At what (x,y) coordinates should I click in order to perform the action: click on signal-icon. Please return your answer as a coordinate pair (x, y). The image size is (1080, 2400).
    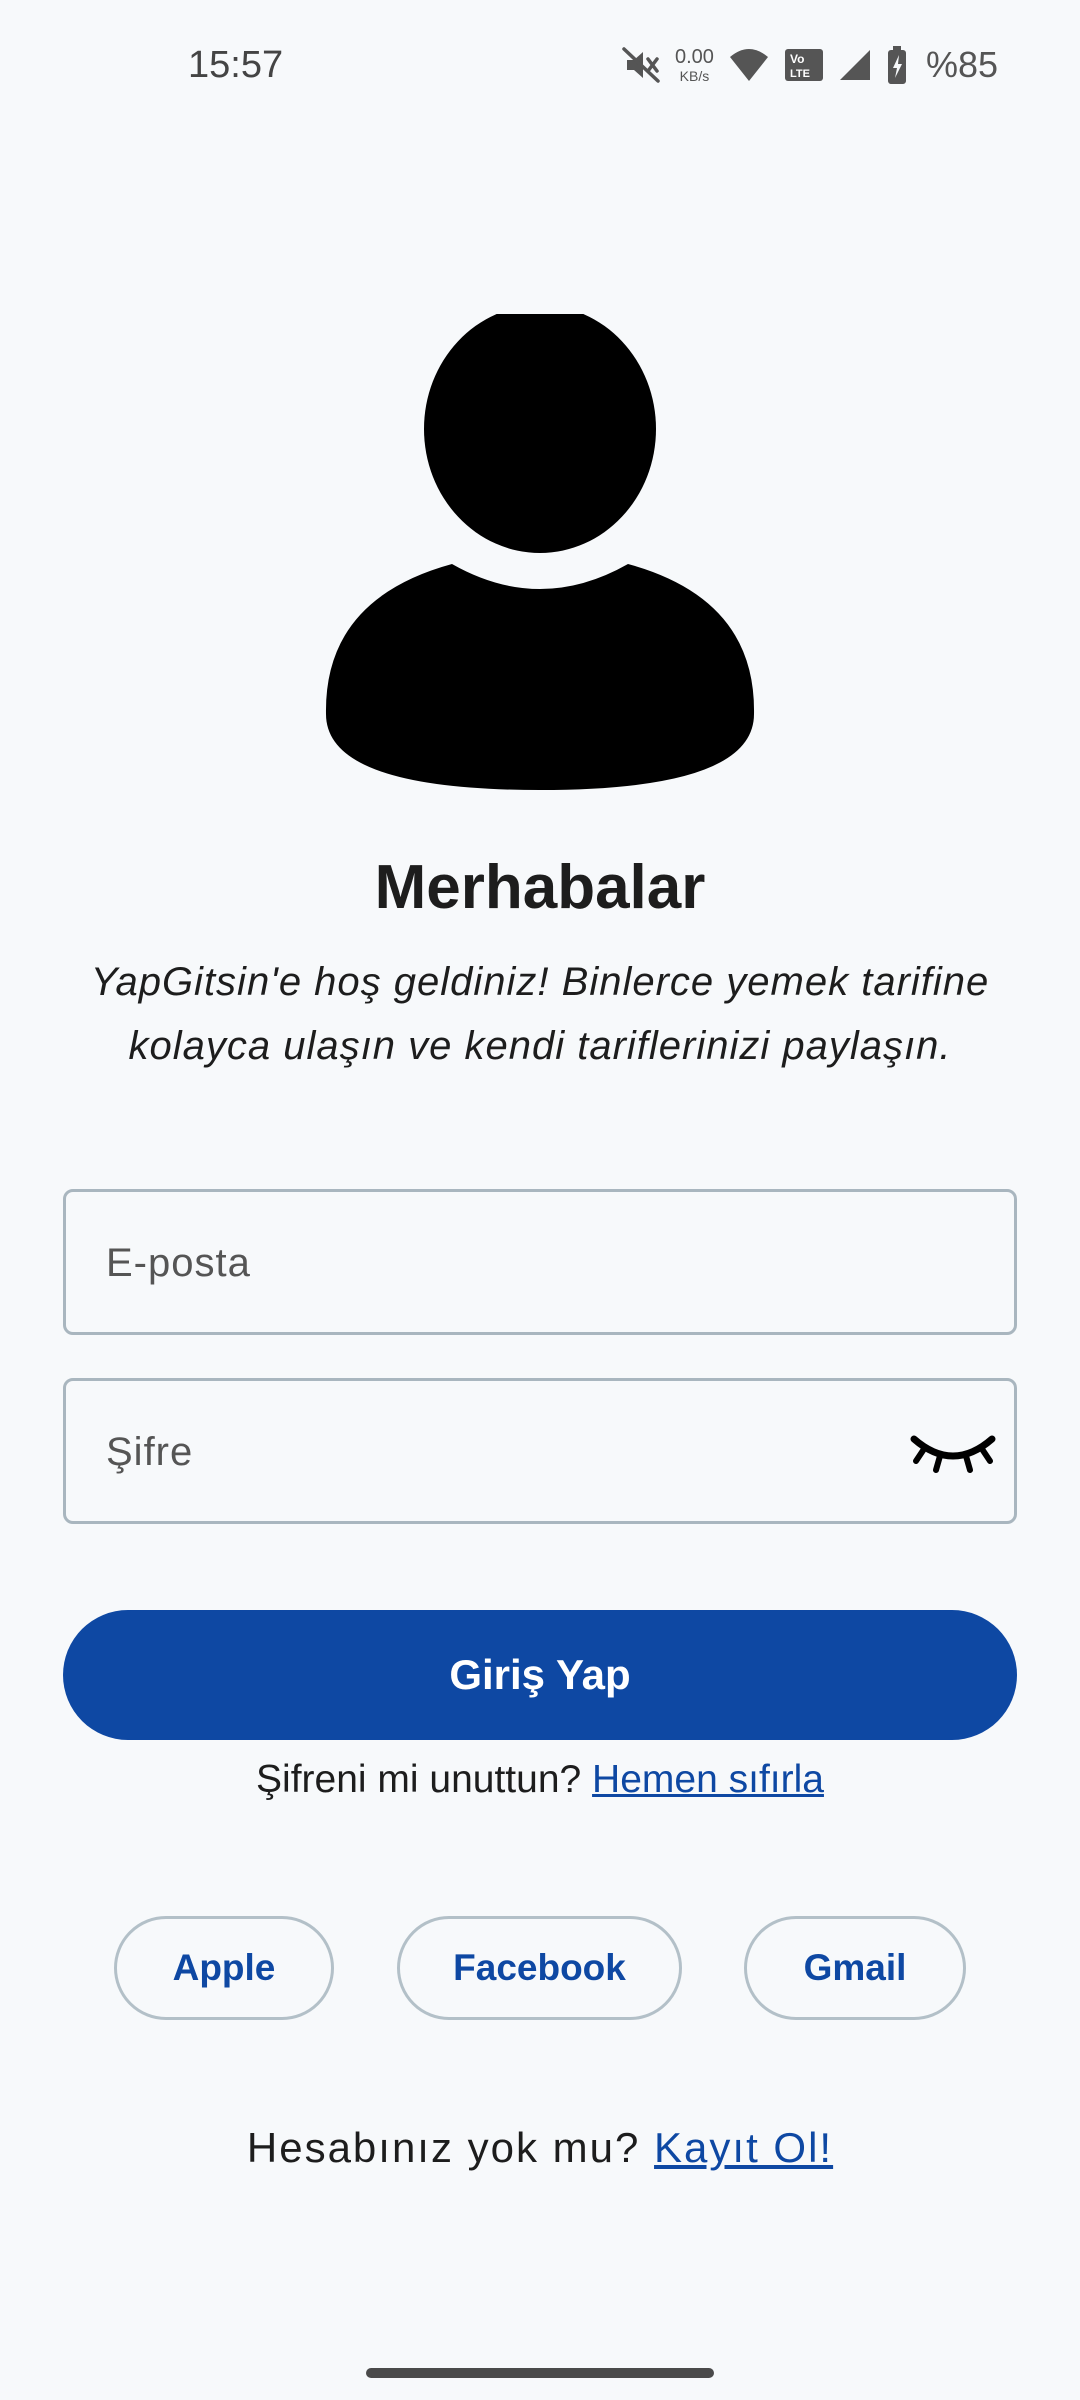
    Looking at the image, I should click on (855, 65).